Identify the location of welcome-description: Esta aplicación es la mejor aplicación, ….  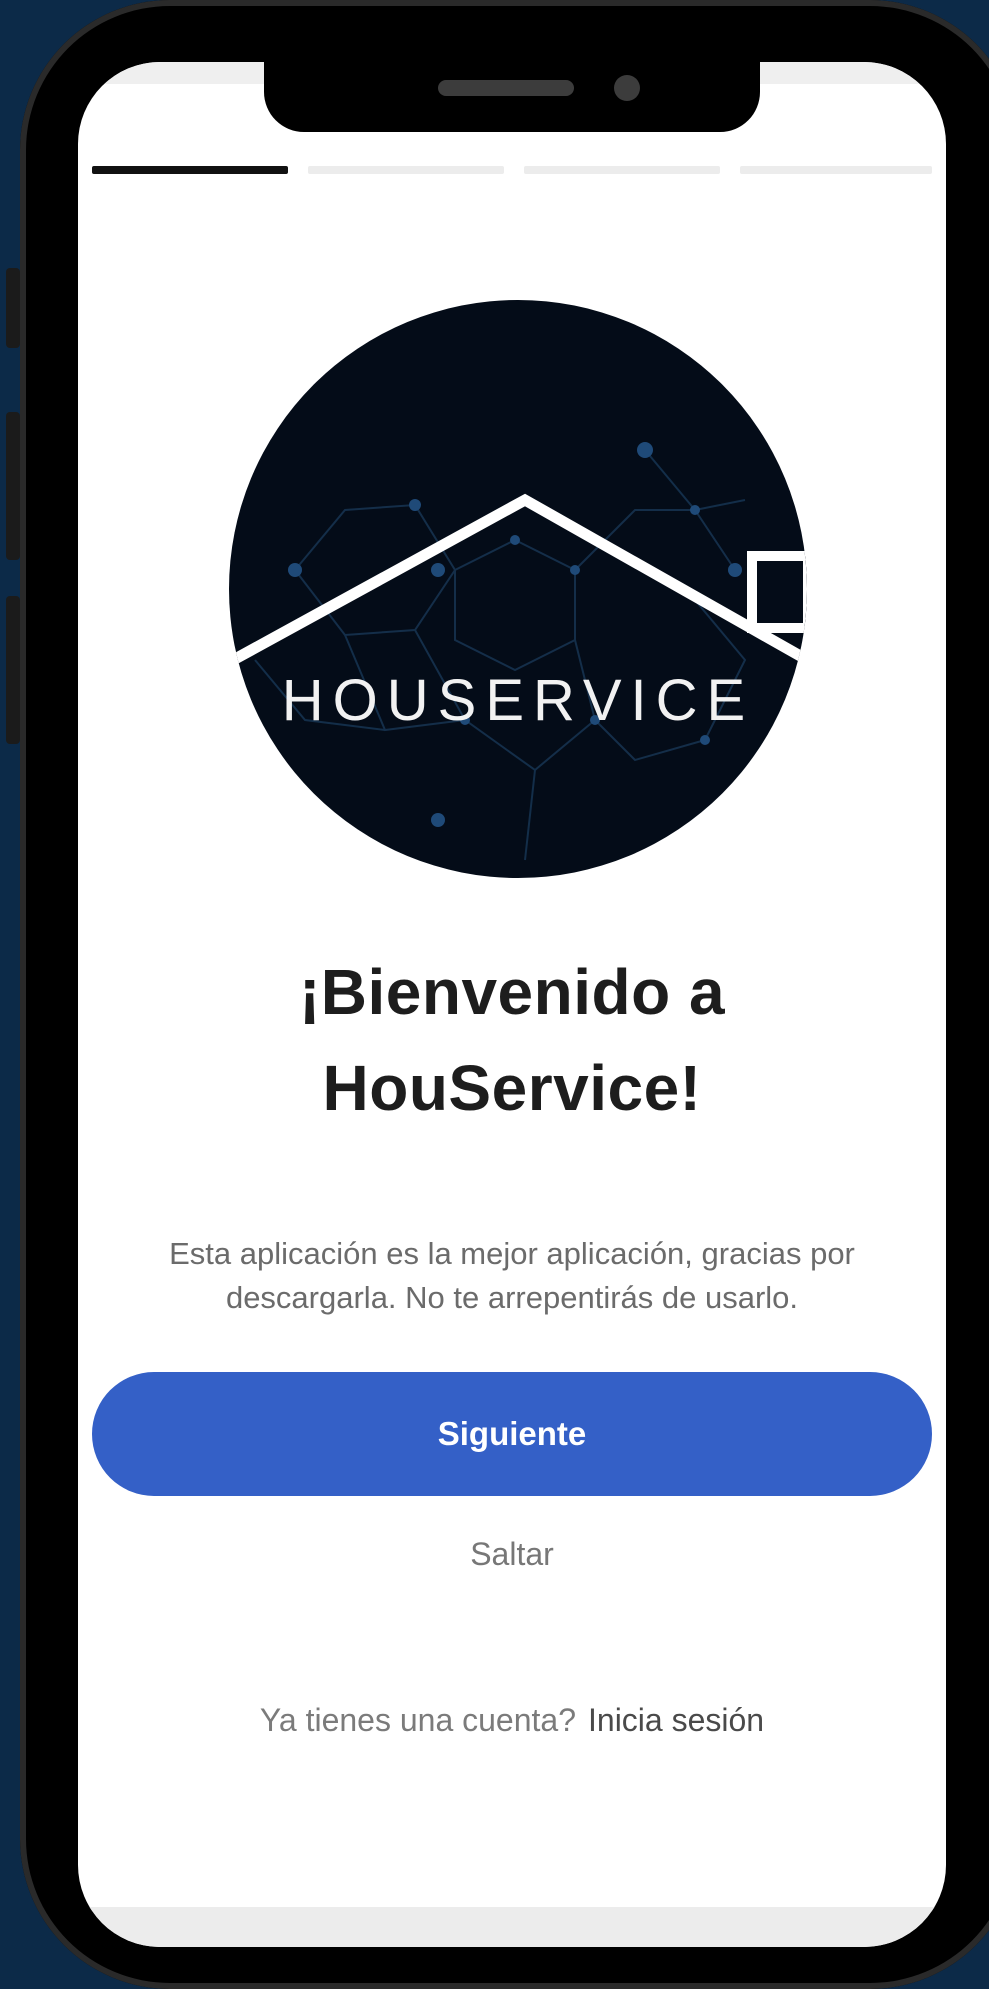
(512, 1276).